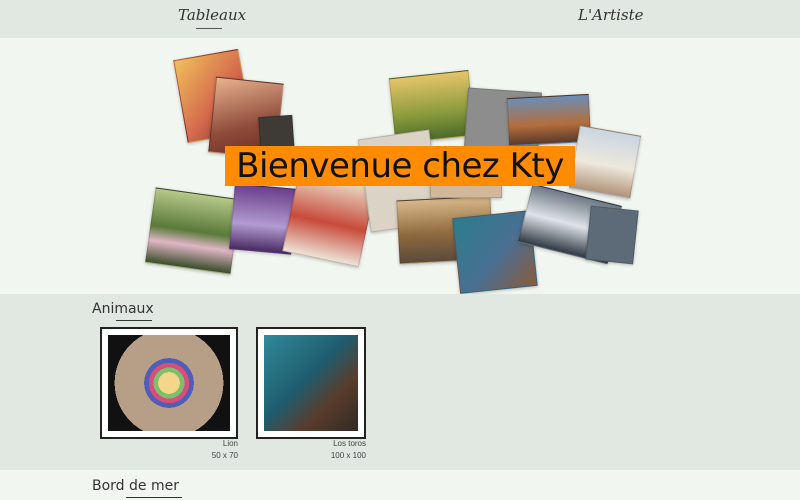 The height and width of the screenshot is (500, 800). I want to click on section-title-text: Animaux, so click(123, 309).